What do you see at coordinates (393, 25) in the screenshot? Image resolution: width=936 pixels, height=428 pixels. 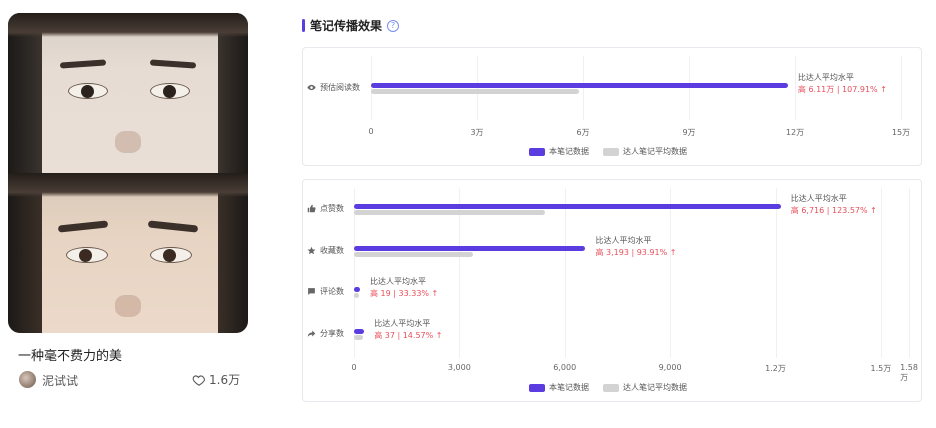 I see `question-circle-icon: ?` at bounding box center [393, 25].